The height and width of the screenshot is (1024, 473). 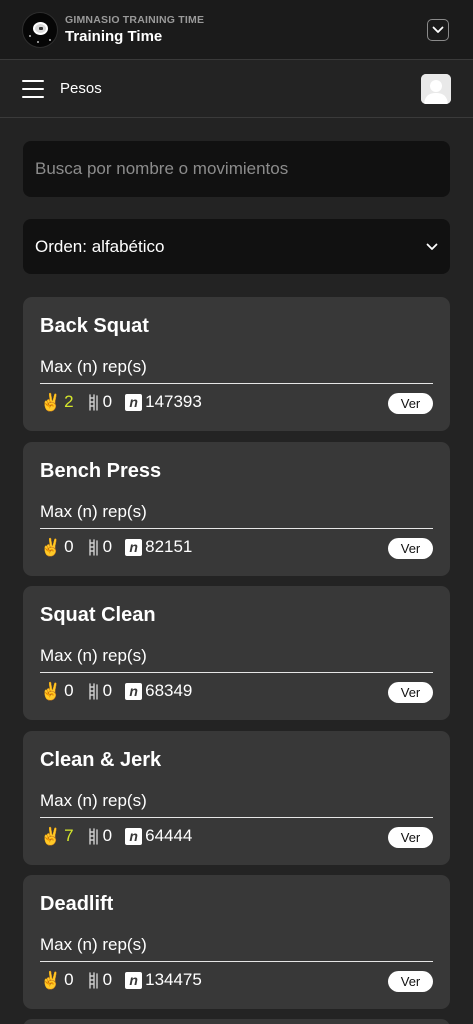 I want to click on n-stat: n 82151, so click(x=158, y=547).